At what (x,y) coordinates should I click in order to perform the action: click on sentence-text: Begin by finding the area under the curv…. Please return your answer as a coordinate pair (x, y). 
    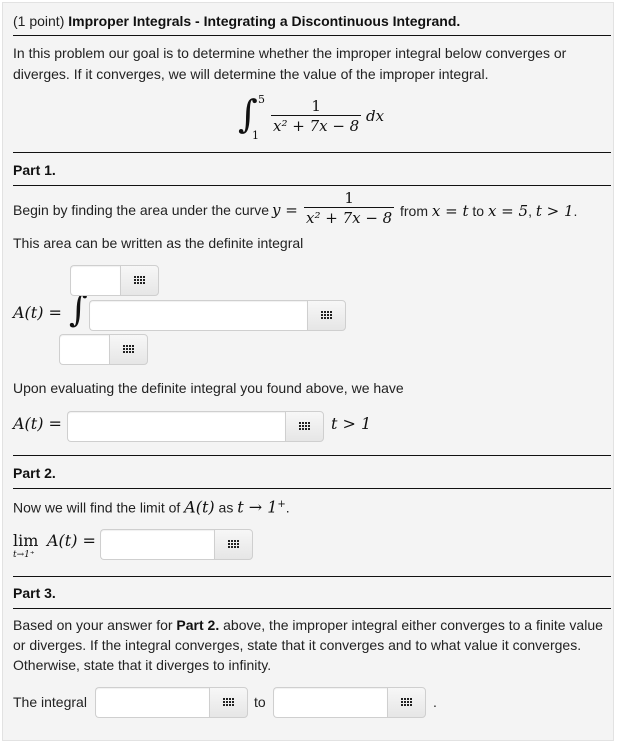
    Looking at the image, I should click on (141, 210).